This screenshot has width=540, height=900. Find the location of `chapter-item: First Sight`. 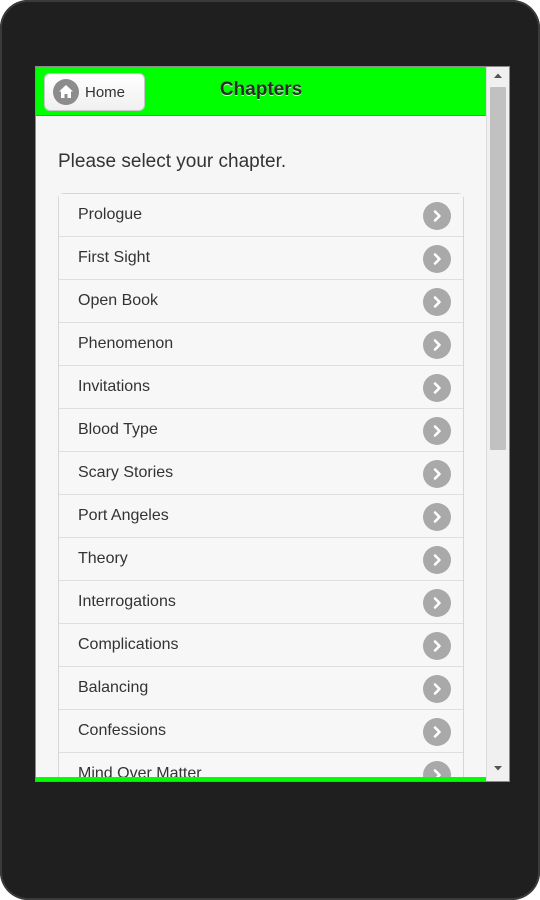

chapter-item: First Sight is located at coordinates (261, 258).